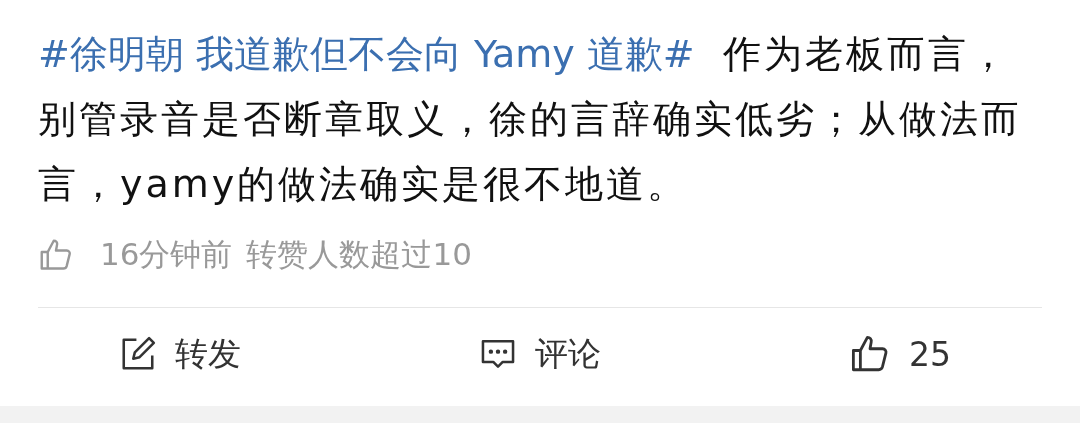 The height and width of the screenshot is (423, 1080). Describe the element at coordinates (166, 254) in the screenshot. I see `post-time: 16分钟前` at that location.